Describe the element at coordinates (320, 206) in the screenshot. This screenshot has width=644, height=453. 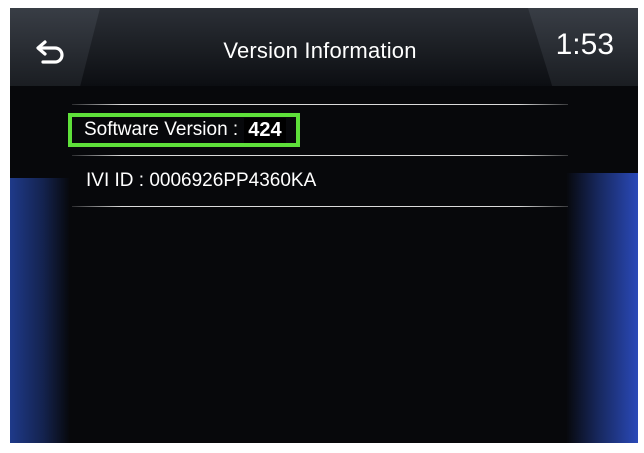
I see `divider` at that location.